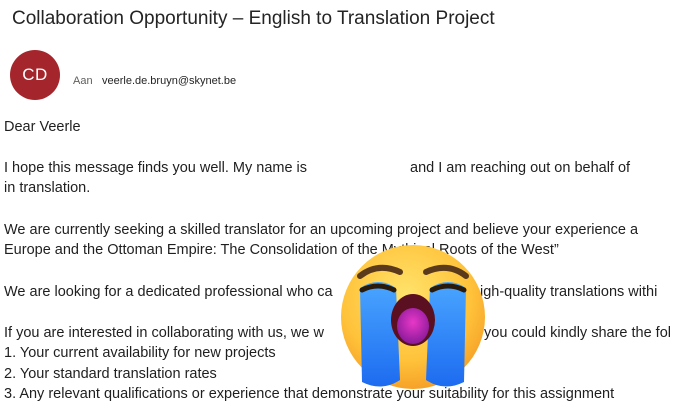 The image size is (690, 410). What do you see at coordinates (42, 127) in the screenshot?
I see `greeting: Dear Veerle` at bounding box center [42, 127].